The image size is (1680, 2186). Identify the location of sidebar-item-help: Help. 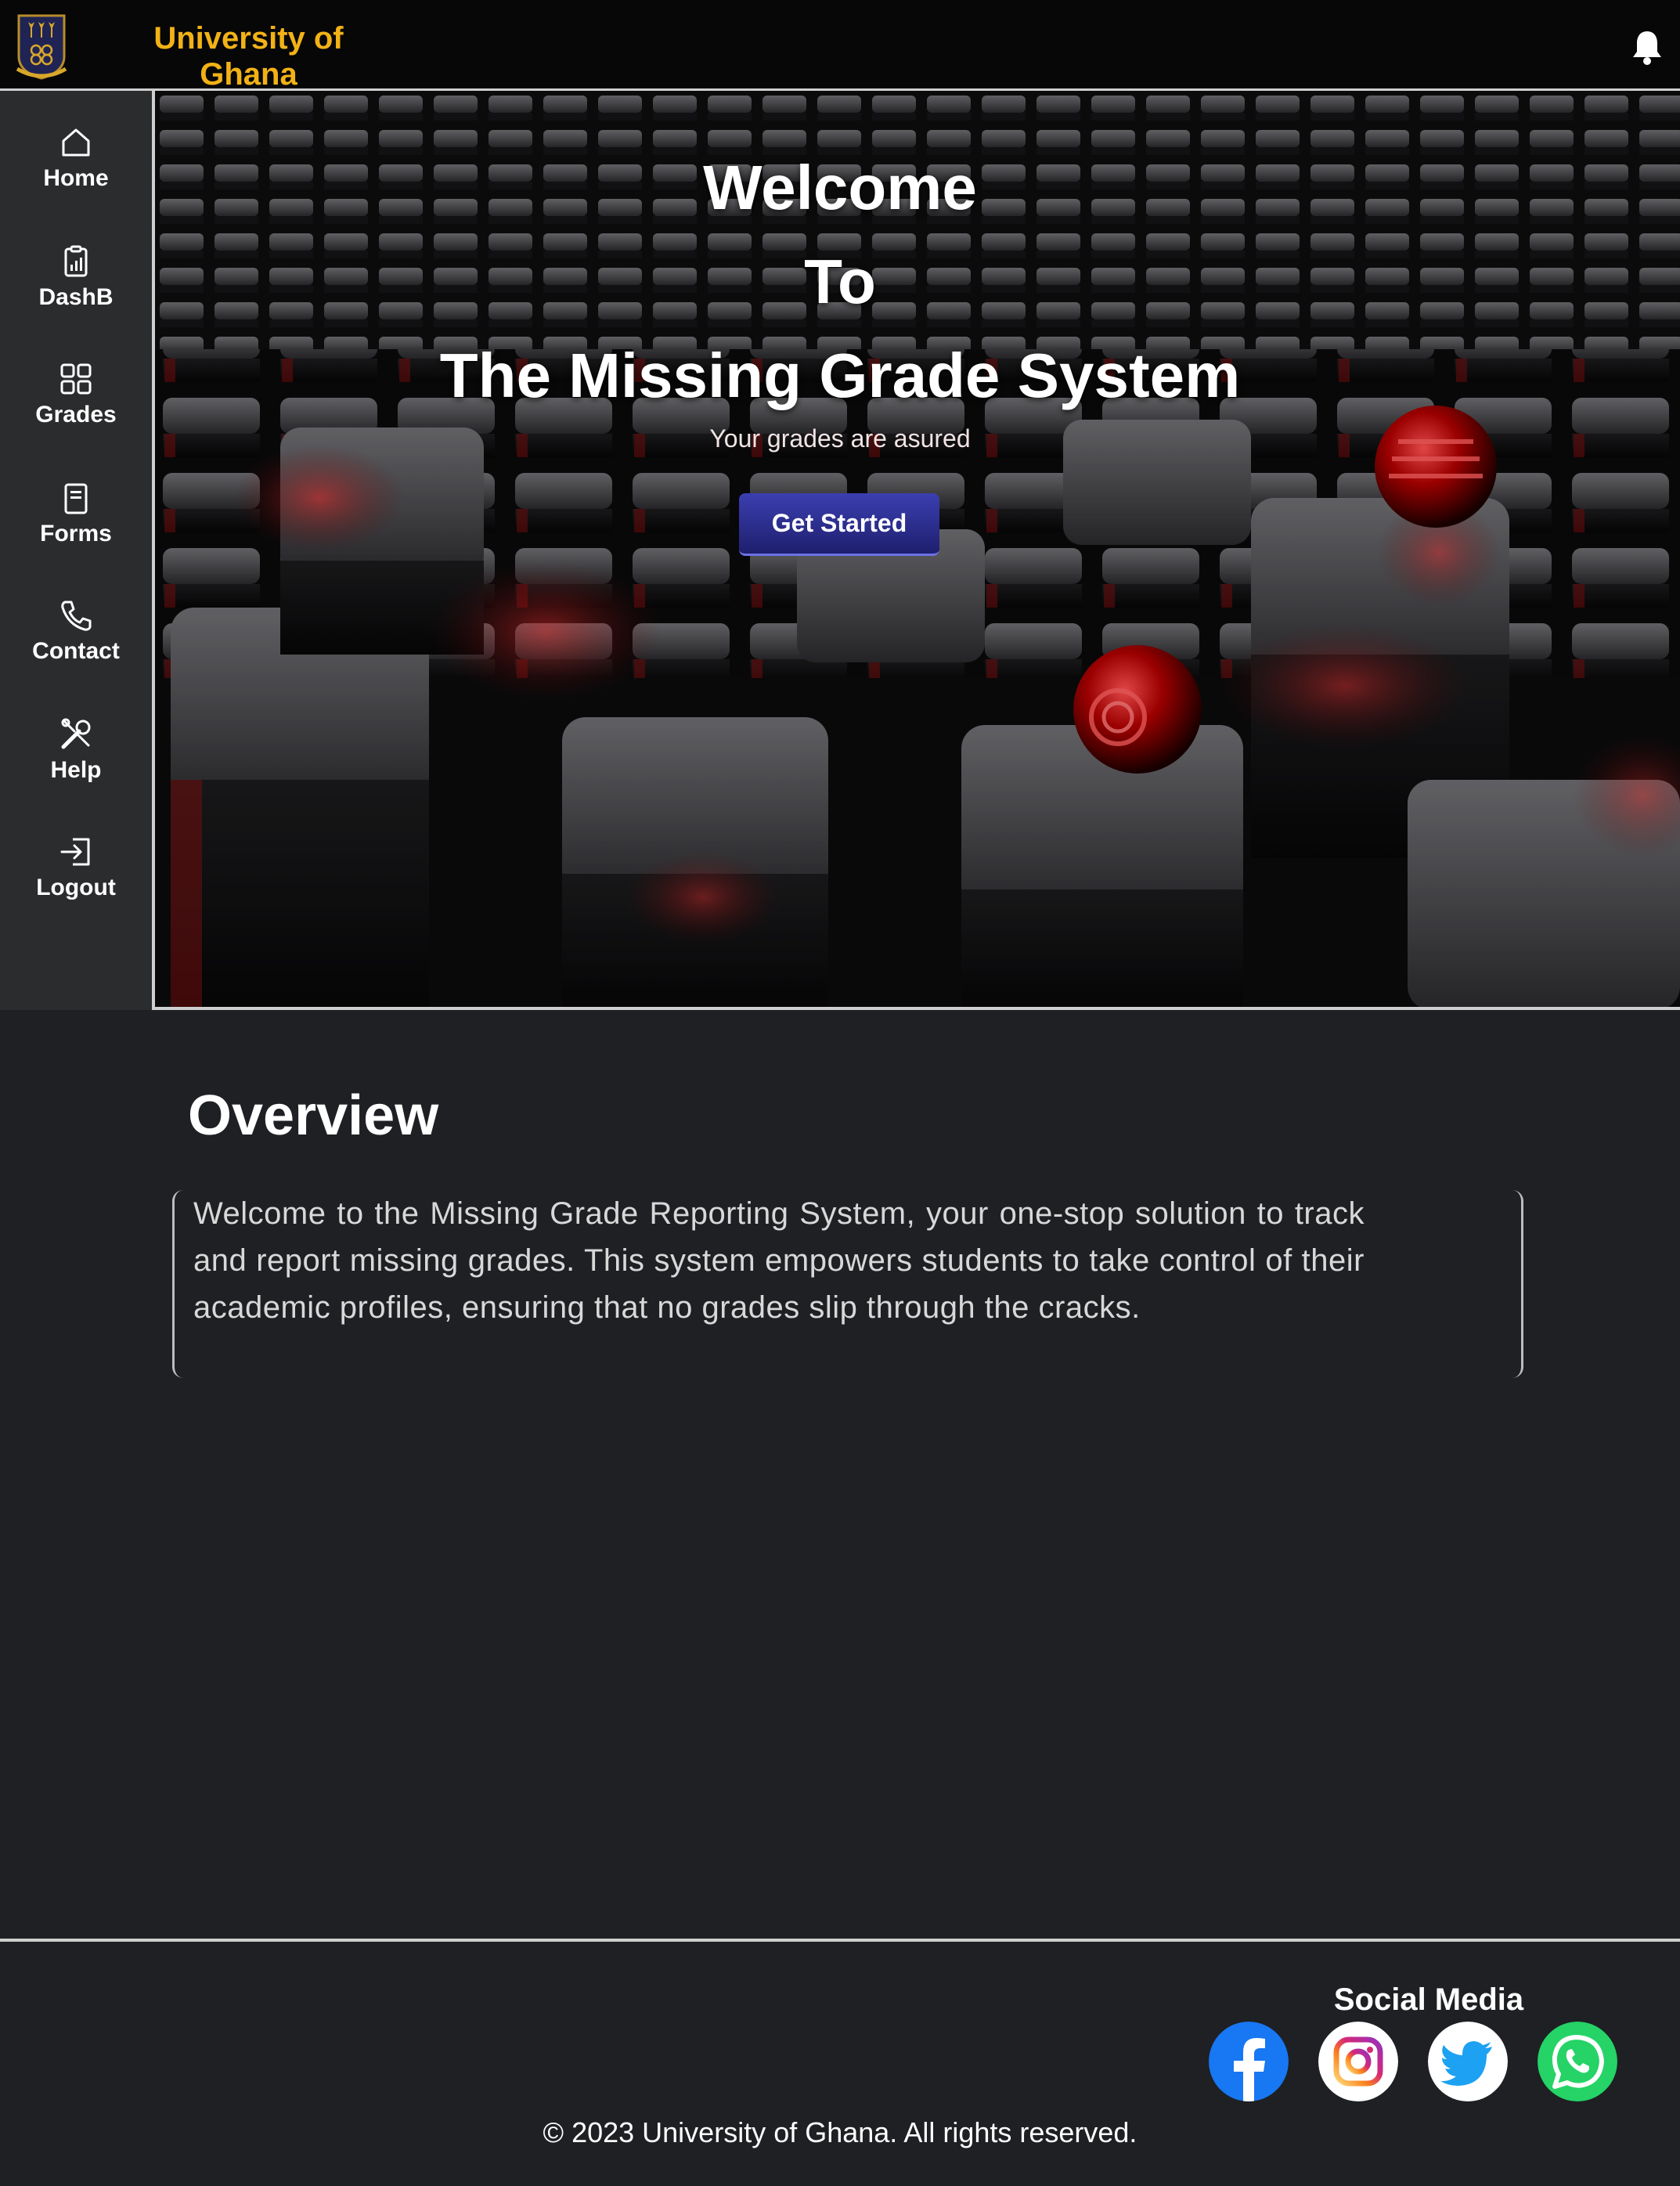
(76, 764).